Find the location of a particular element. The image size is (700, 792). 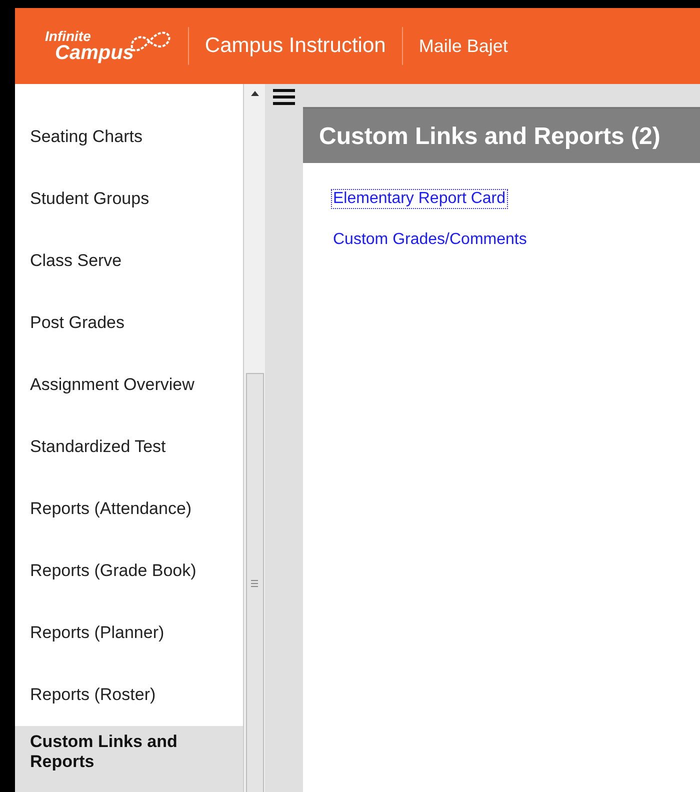

grip-icon is located at coordinates (254, 583).